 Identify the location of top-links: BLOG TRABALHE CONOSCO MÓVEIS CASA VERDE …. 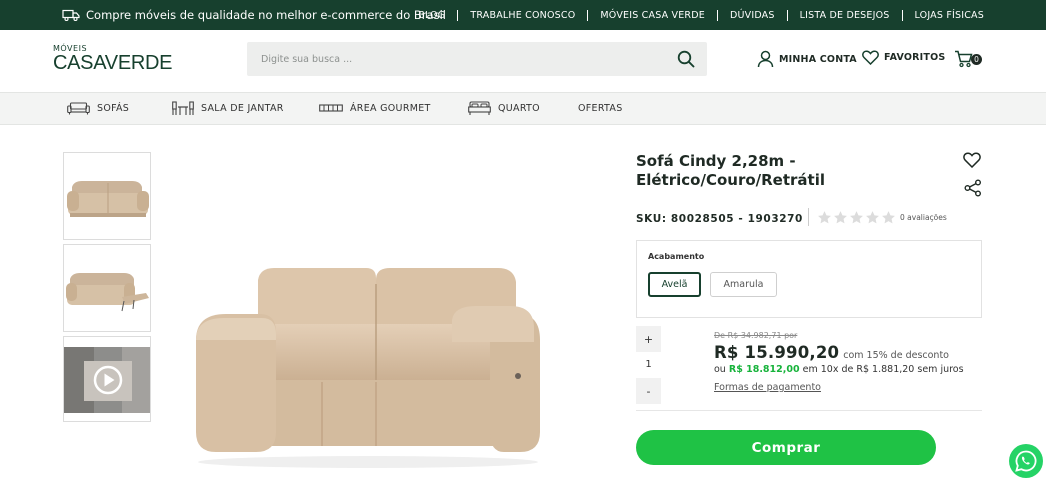
(695, 15).